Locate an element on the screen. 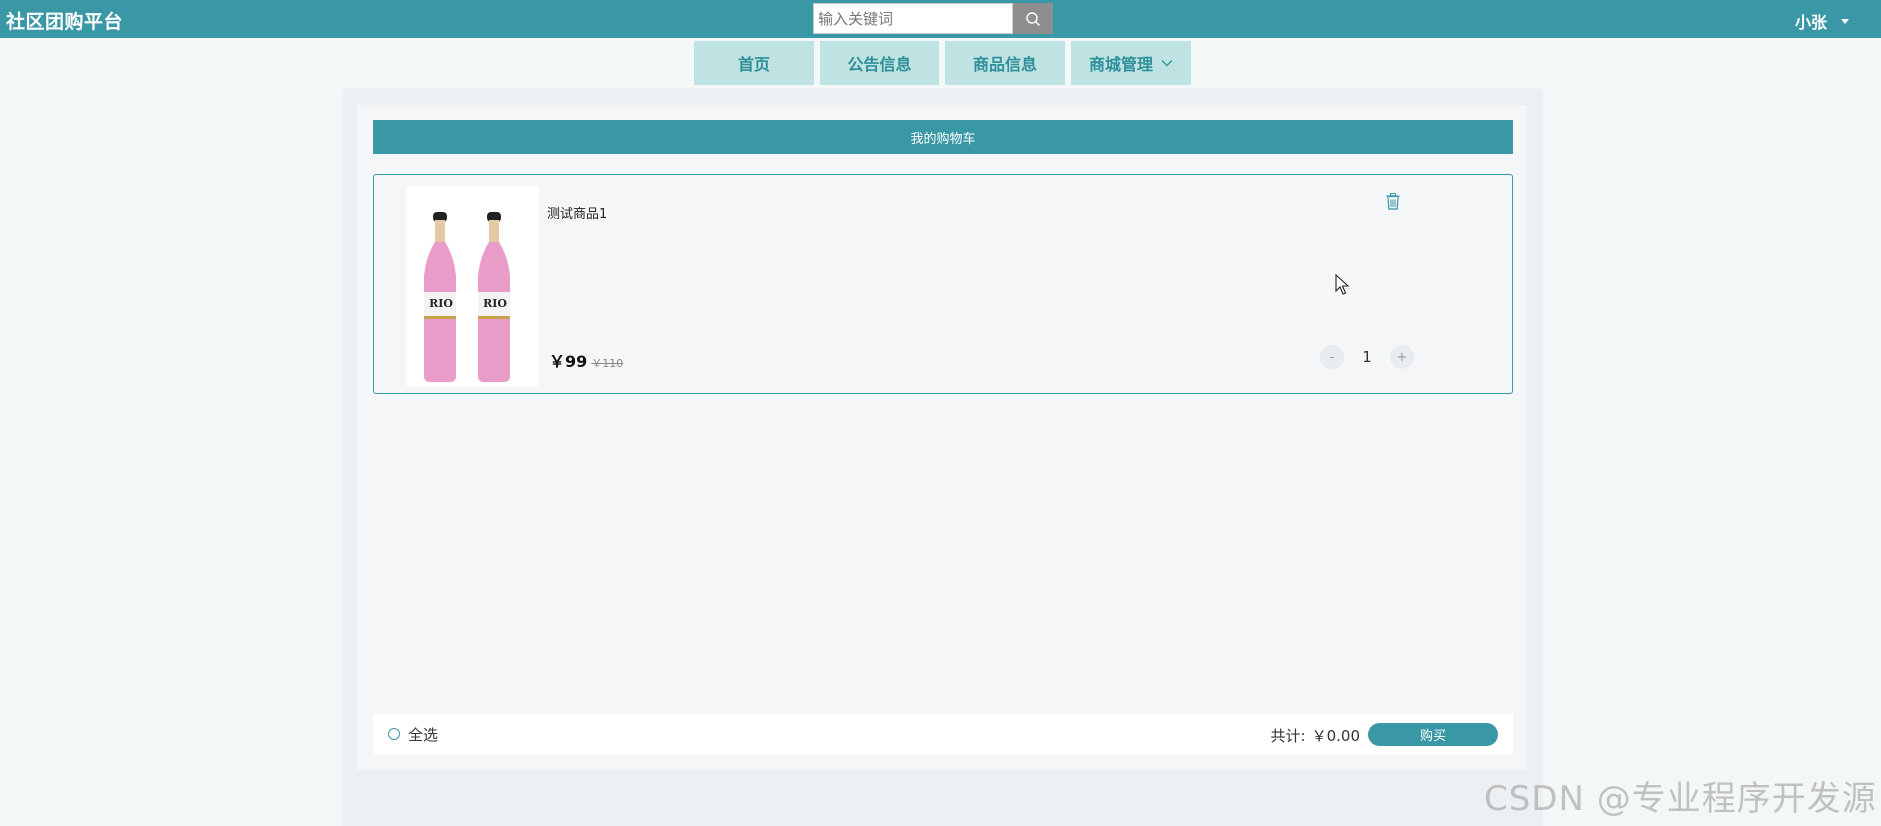  total-value: ￥0.00 is located at coordinates (1335, 736).